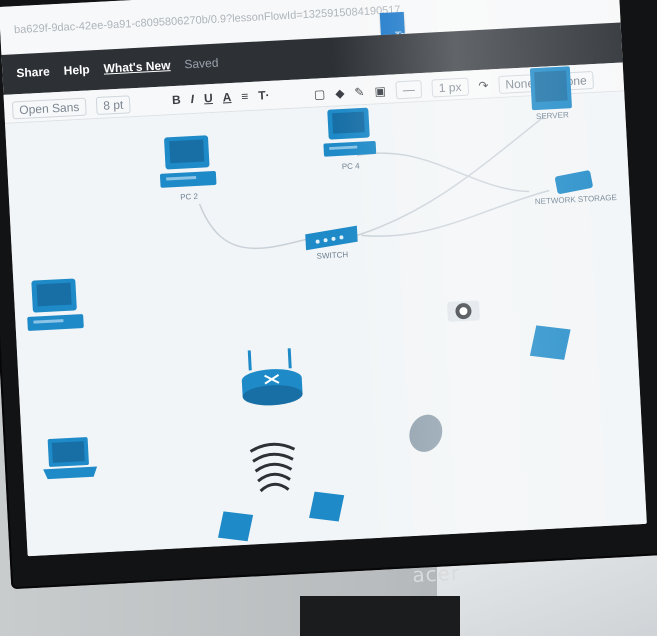  I want to click on tablet-node-bottom-left, so click(236, 526).